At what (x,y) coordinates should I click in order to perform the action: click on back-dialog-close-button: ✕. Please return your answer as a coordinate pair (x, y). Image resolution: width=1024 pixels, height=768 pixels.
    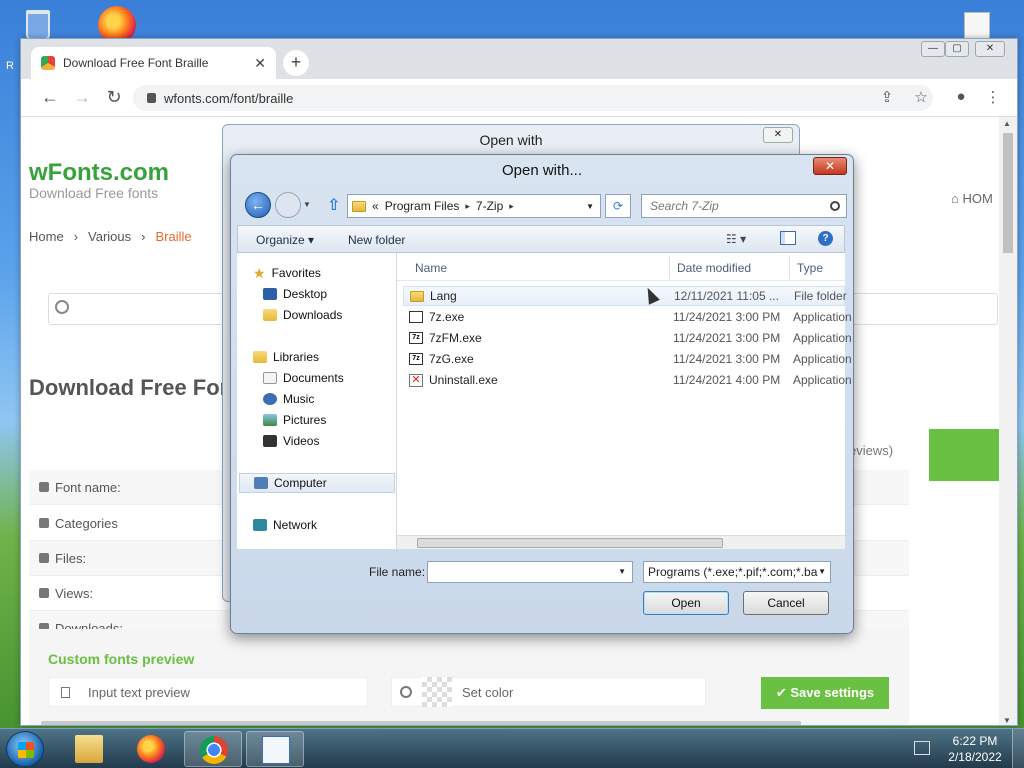
    Looking at the image, I should click on (778, 135).